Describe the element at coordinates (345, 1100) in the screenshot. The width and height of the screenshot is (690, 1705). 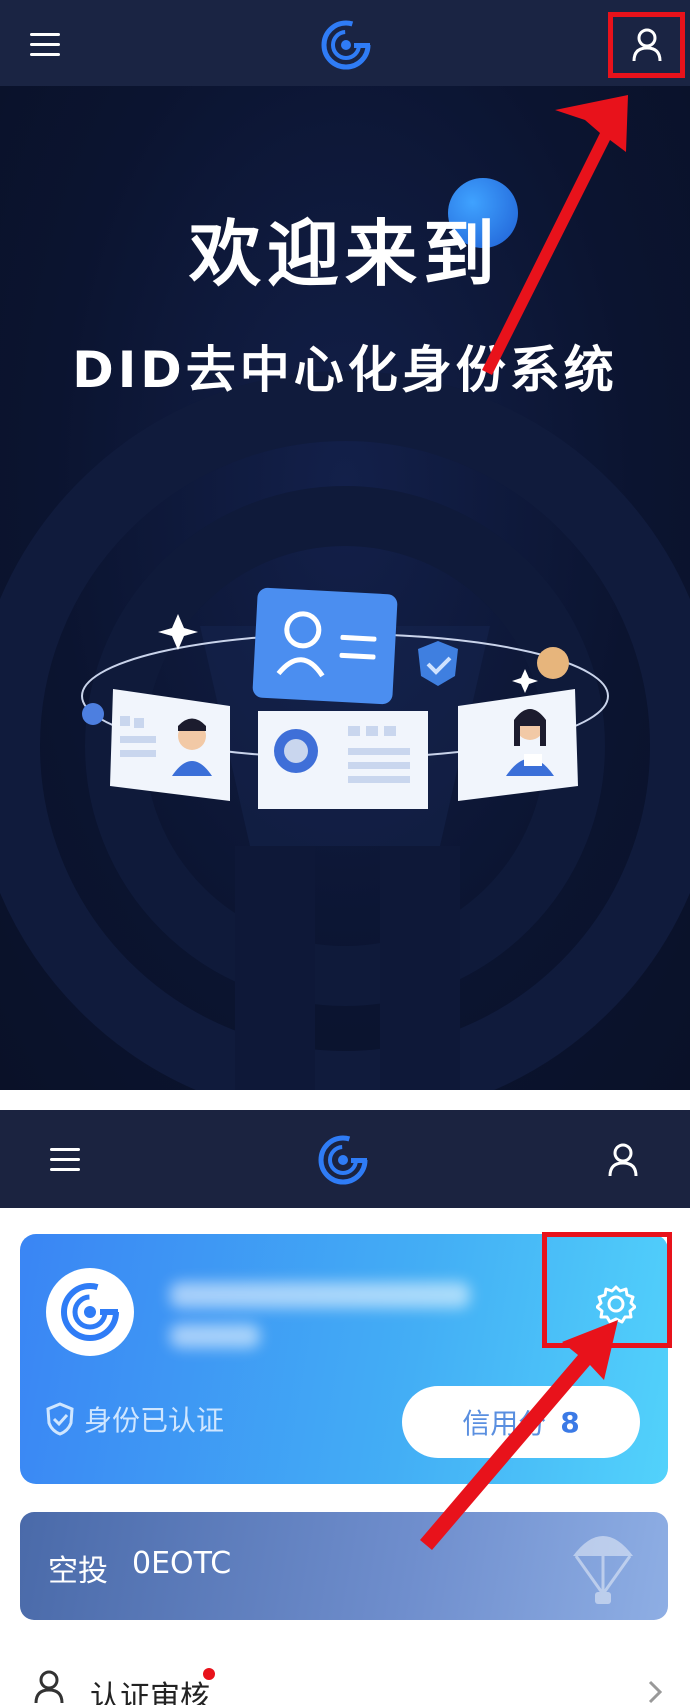
I see `screen-divider` at that location.